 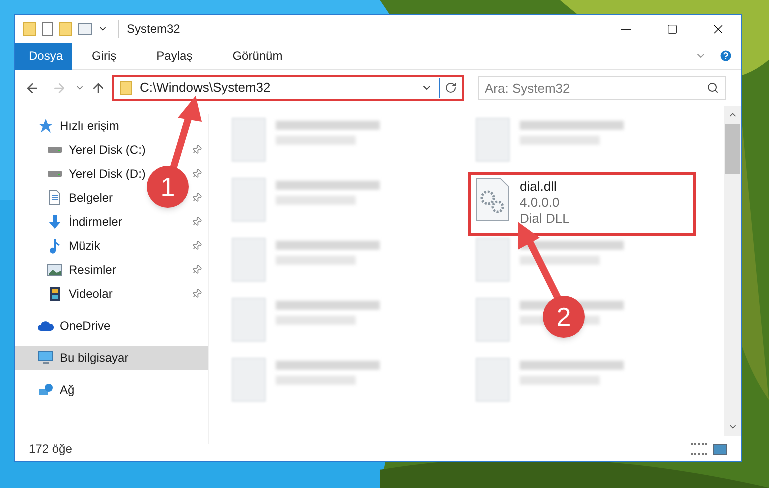 What do you see at coordinates (43, 56) in the screenshot?
I see `ribbon-tab: Dosya` at bounding box center [43, 56].